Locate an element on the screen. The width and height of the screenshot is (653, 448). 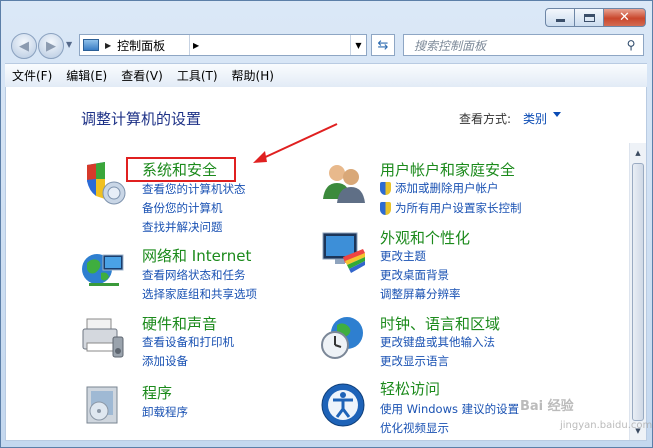
view-by-label: 查看方式: is located at coordinates (485, 119).